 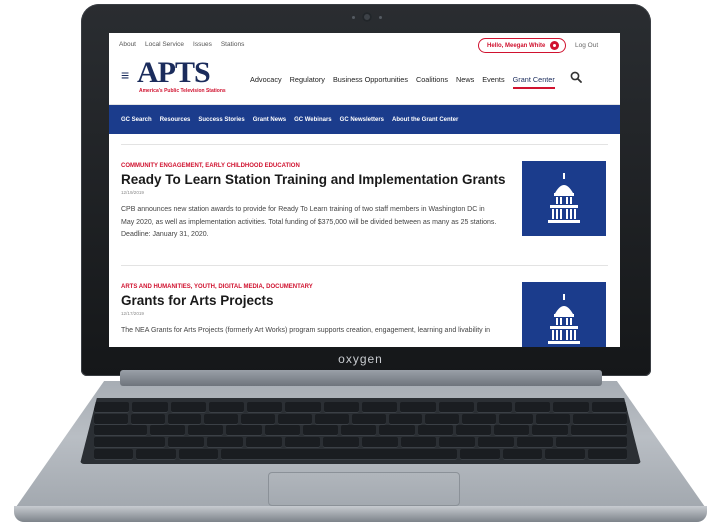 I want to click on menu-icon: ≡, so click(x=125, y=75).